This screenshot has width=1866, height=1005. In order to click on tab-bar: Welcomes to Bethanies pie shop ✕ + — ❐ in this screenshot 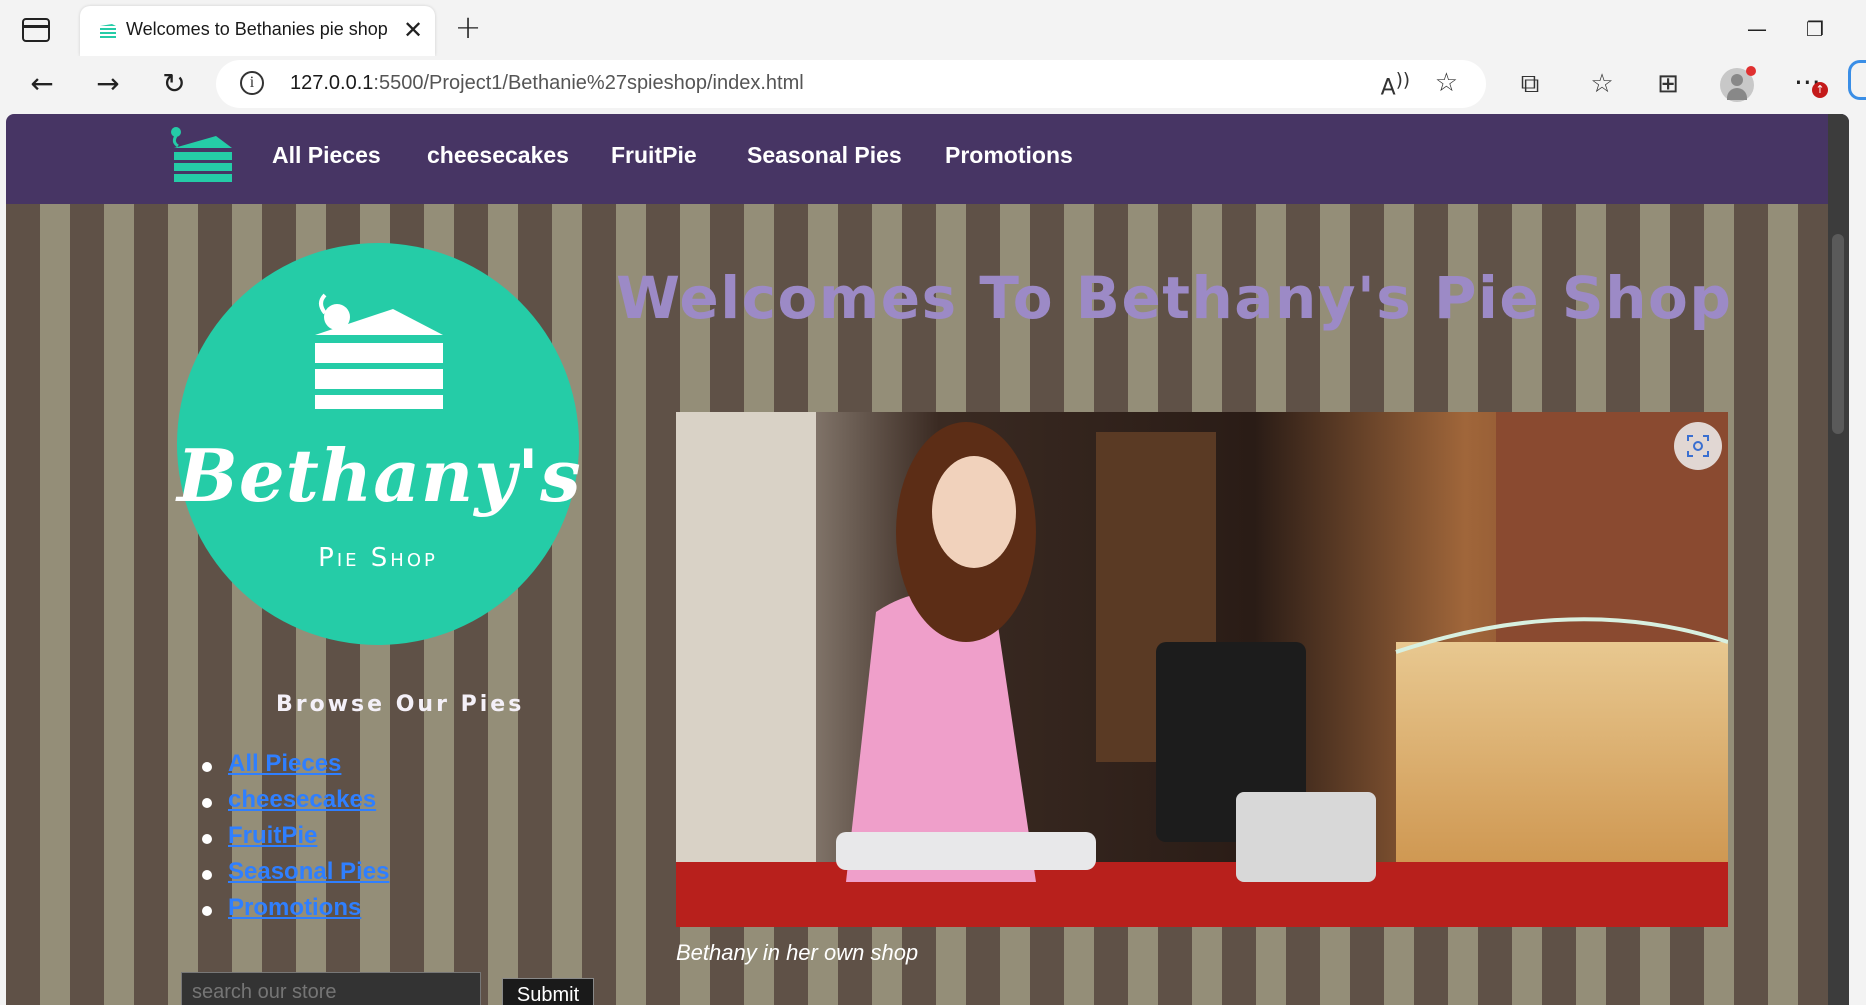, I will do `click(933, 28)`.